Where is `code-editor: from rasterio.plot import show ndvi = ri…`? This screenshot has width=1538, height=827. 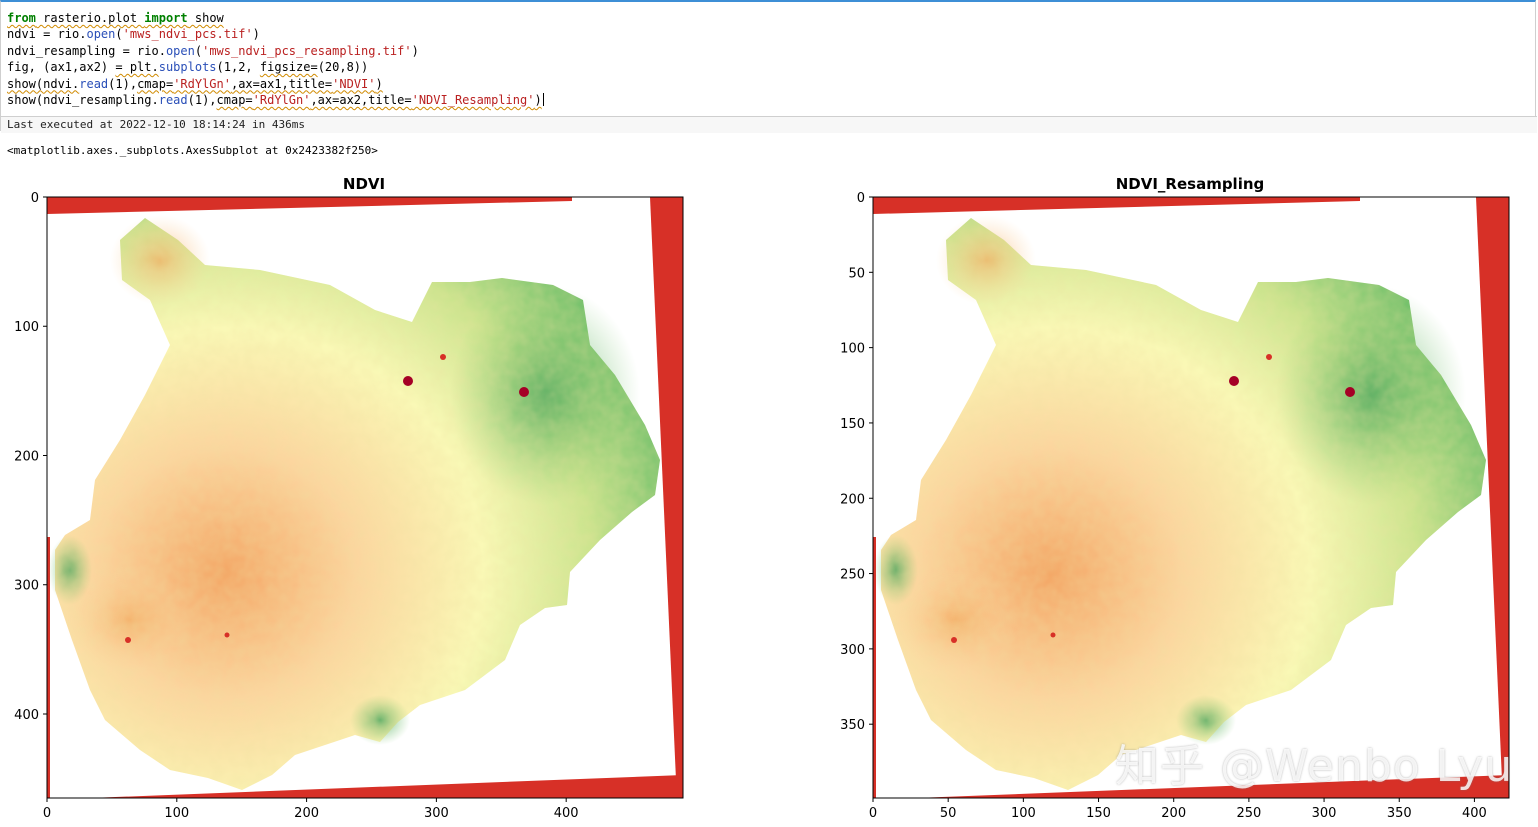
code-editor: from rasterio.plot import show ndvi = ri… is located at coordinates (767, 59).